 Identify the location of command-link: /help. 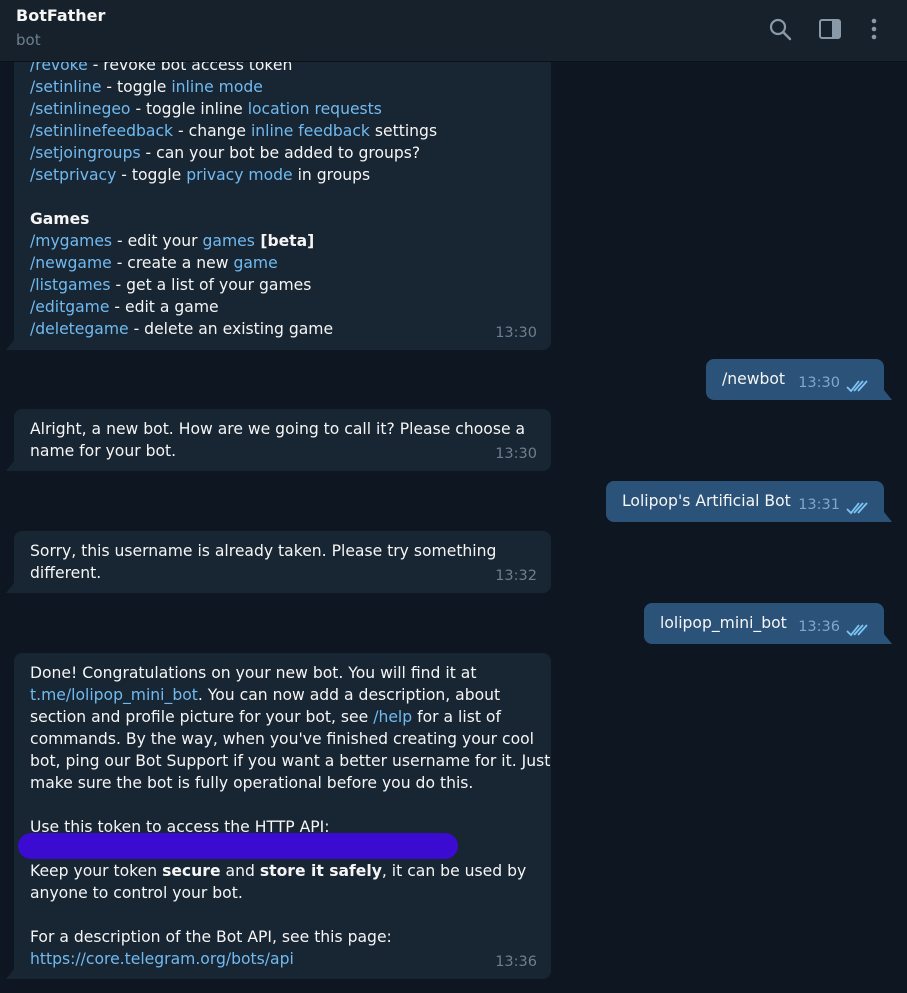
(392, 717).